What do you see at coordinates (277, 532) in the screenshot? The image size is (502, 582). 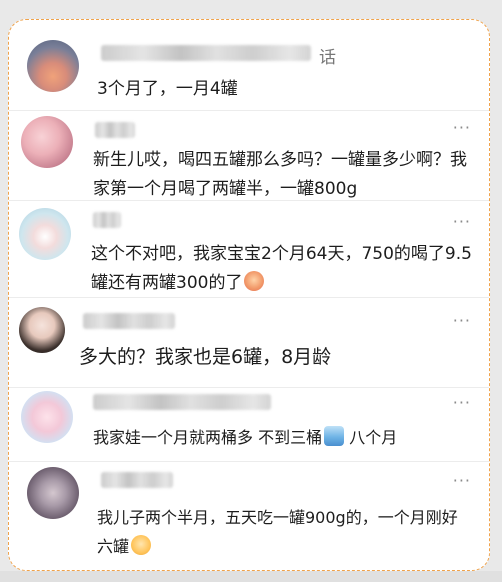 I see `comment-text-body: 我儿子两个半月，五天吃一罐900g的，一个月刚好六罐` at bounding box center [277, 532].